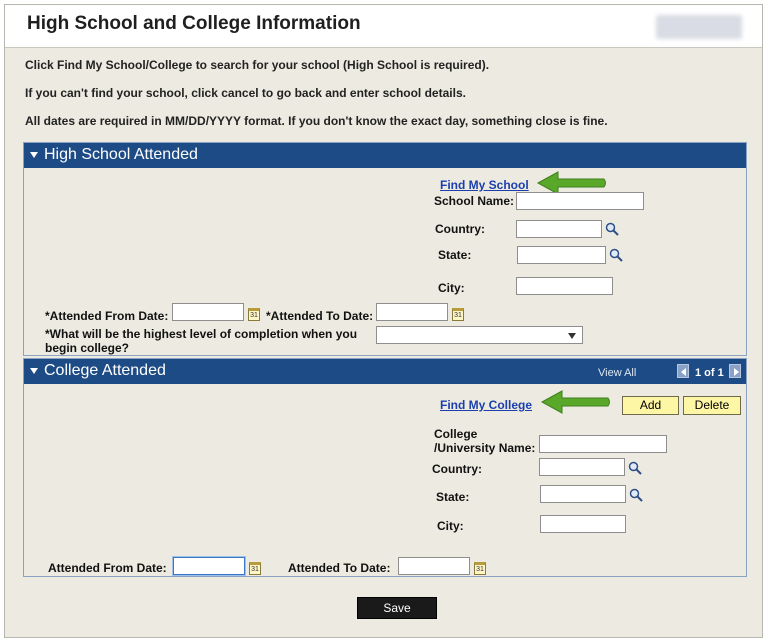 The image size is (767, 642). Describe the element at coordinates (208, 312) in the screenshot. I see `hs-from-date-input` at that location.